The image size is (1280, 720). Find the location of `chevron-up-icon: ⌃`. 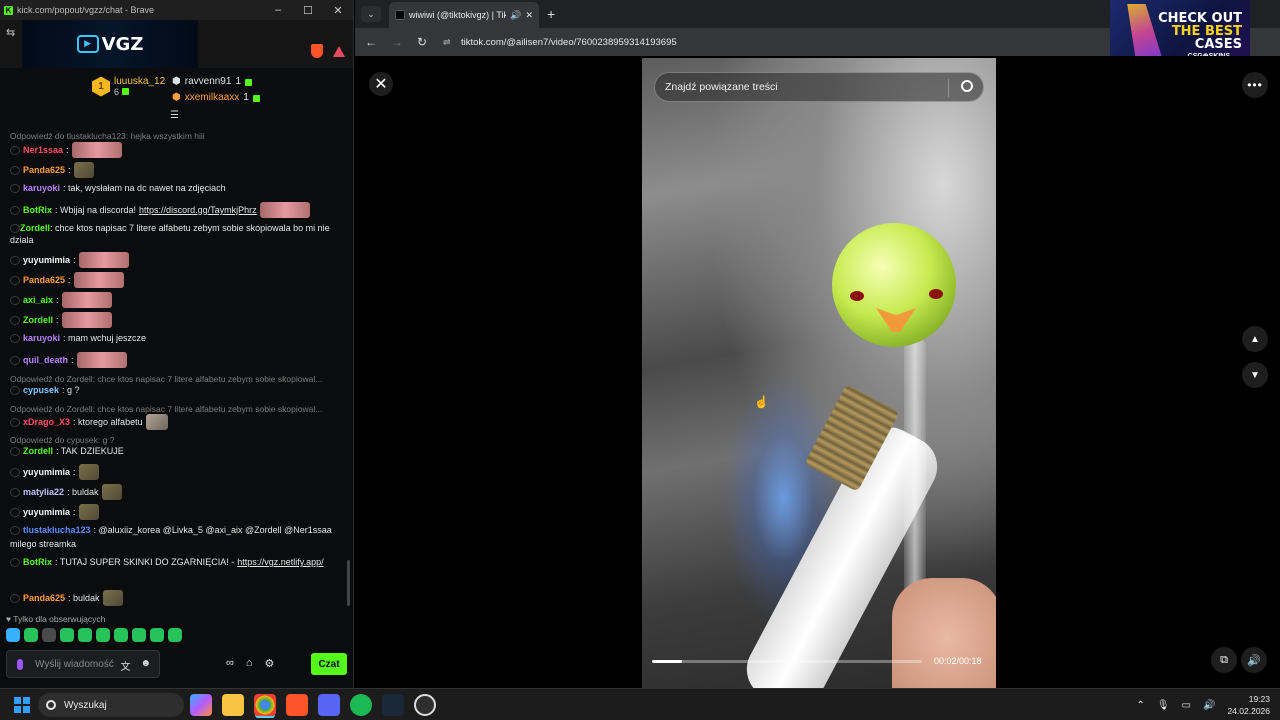

chevron-up-icon: ⌃ is located at coordinates (1140, 705).